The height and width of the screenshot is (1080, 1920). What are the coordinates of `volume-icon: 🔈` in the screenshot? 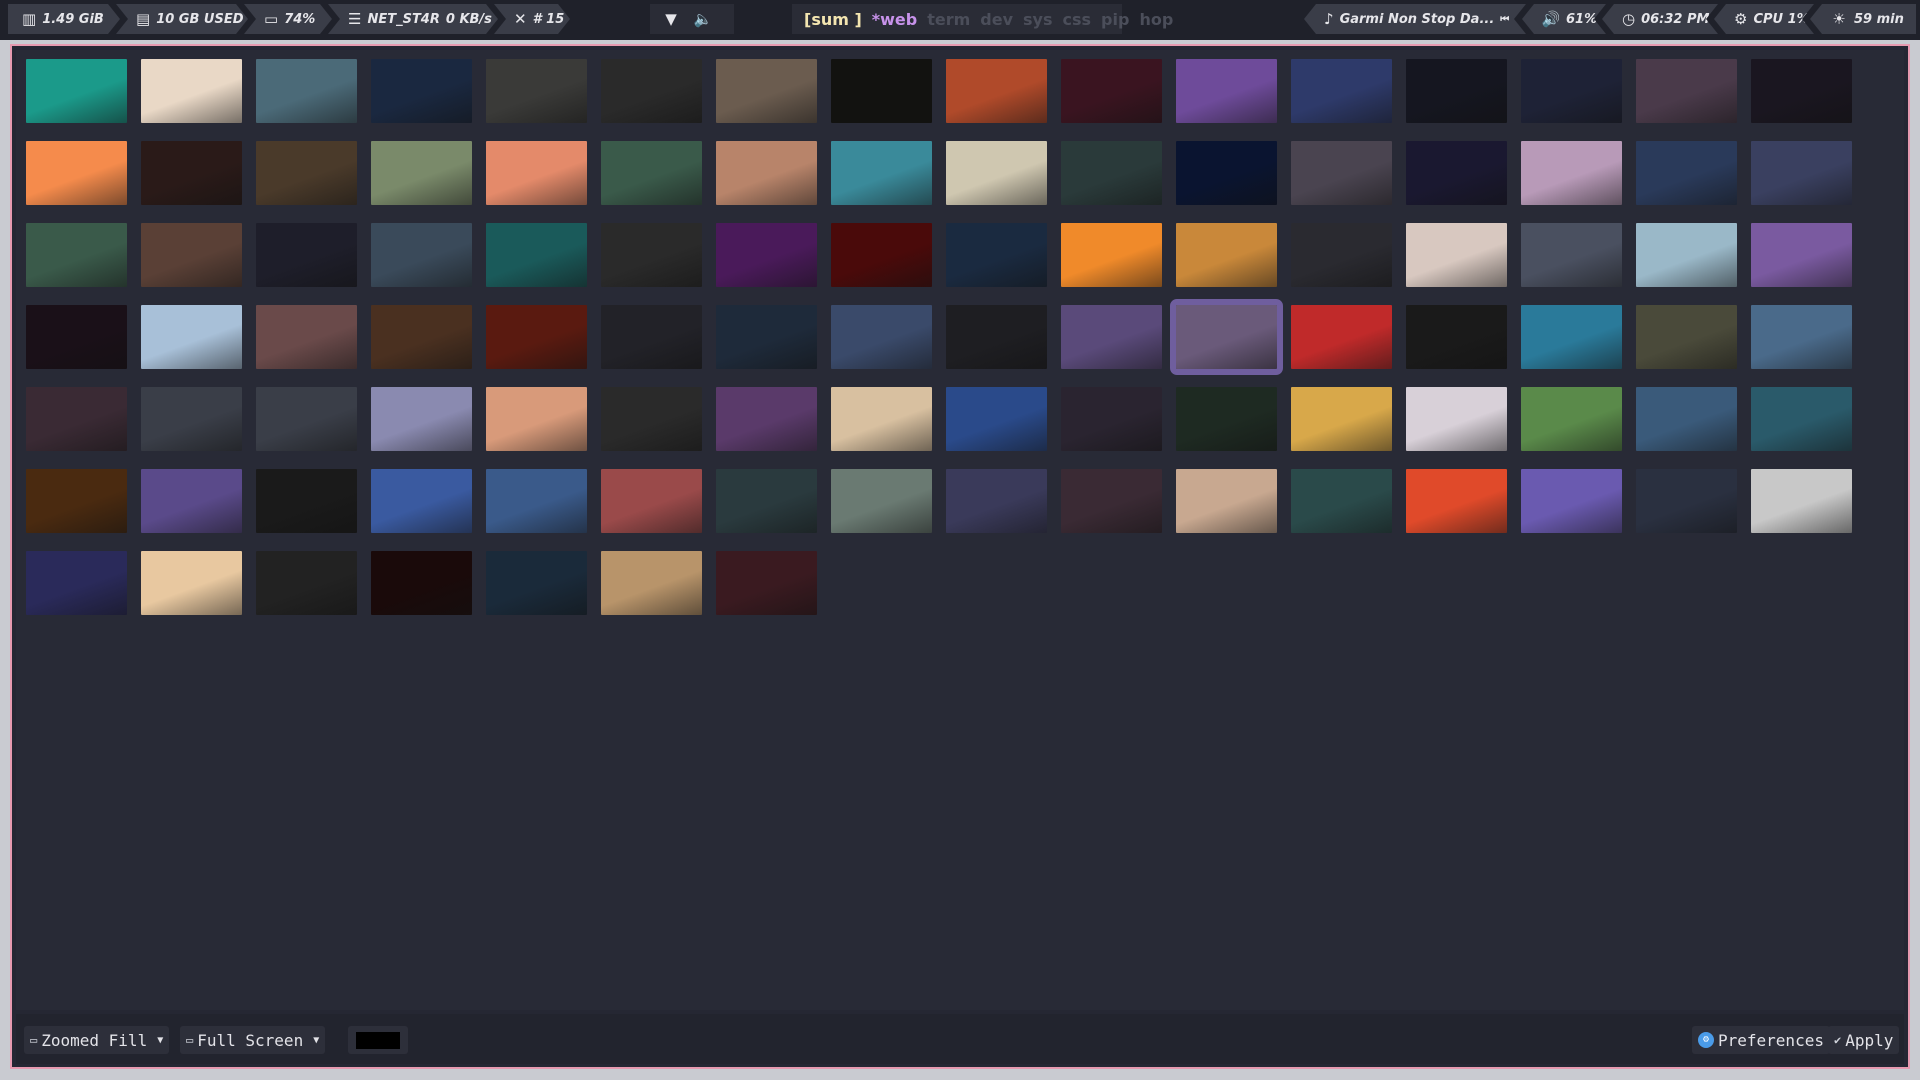 It's located at (703, 19).